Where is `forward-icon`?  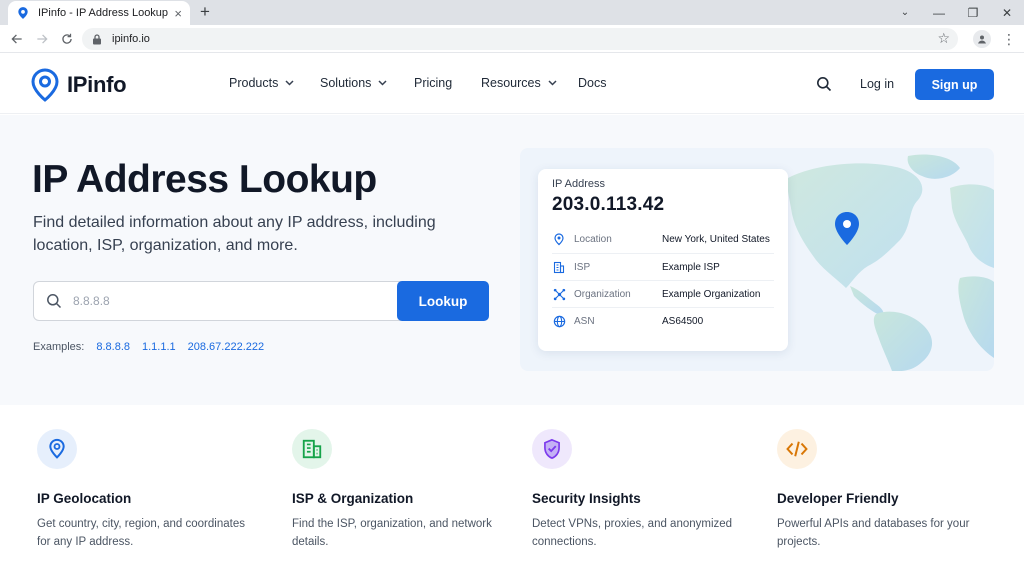
forward-icon is located at coordinates (42, 39).